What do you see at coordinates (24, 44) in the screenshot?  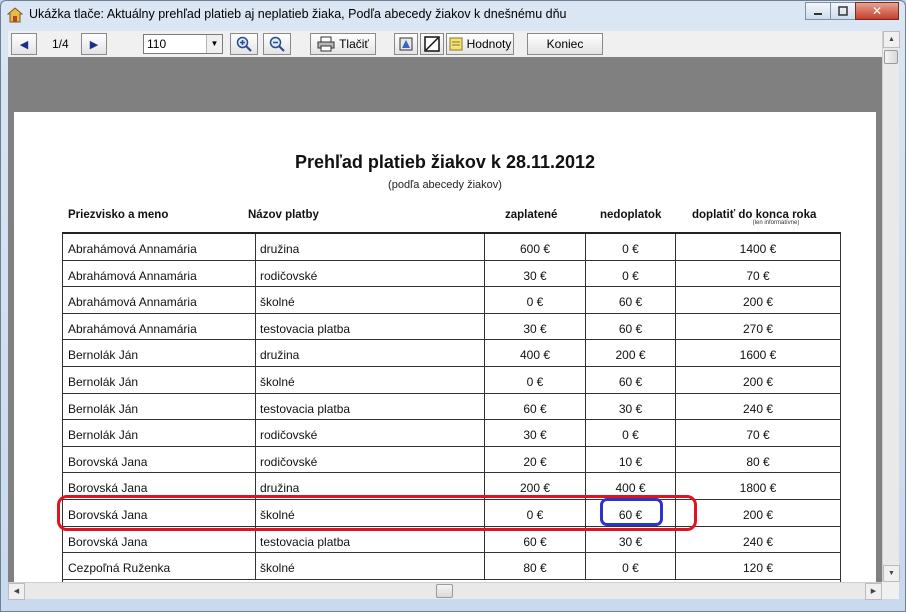 I see `previous-page-button: ◀` at bounding box center [24, 44].